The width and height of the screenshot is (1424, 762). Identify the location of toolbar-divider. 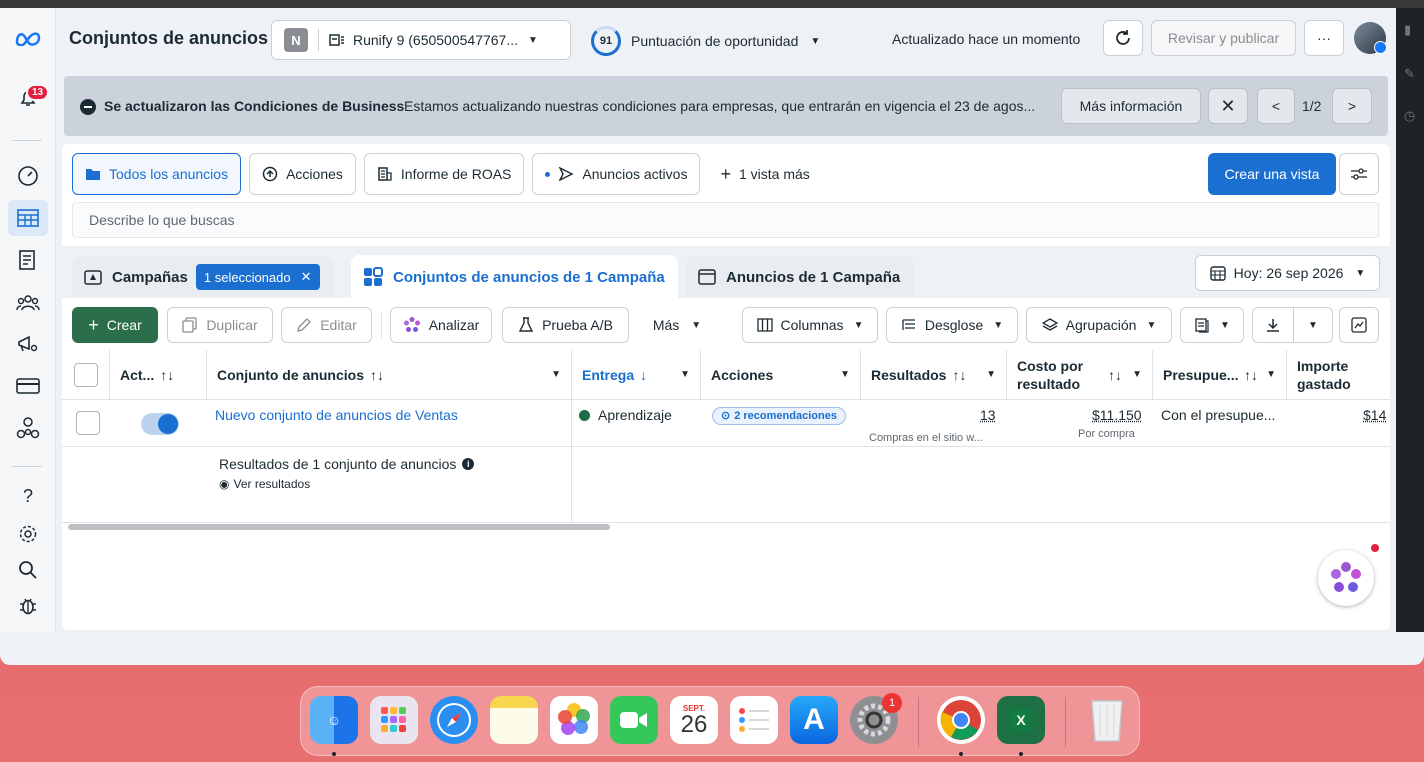
(381, 325).